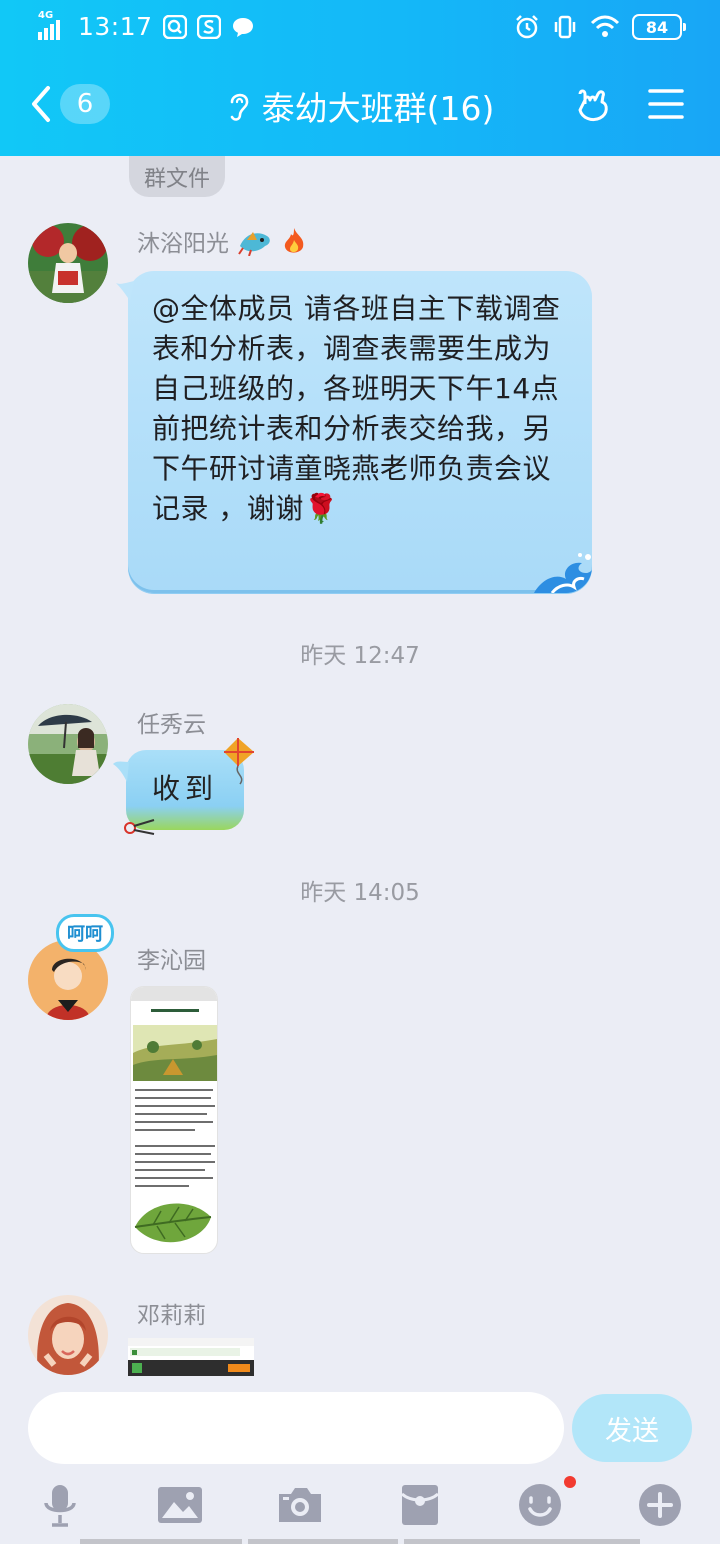 Image resolution: width=720 pixels, height=1544 pixels. What do you see at coordinates (360, 893) in the screenshot?
I see `timestamp: 昨天 14:05` at bounding box center [360, 893].